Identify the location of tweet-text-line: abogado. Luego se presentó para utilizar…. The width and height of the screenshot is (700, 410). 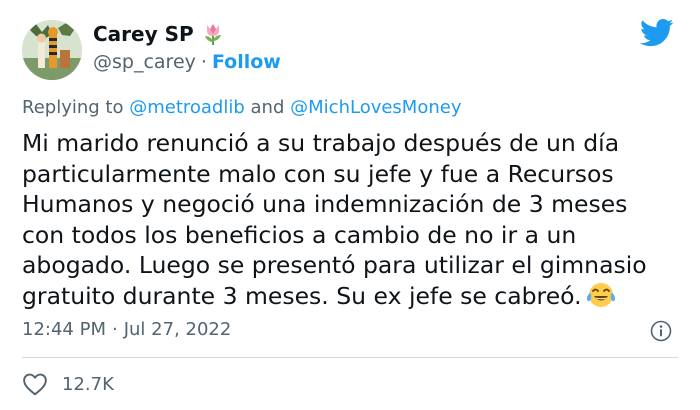
(334, 265).